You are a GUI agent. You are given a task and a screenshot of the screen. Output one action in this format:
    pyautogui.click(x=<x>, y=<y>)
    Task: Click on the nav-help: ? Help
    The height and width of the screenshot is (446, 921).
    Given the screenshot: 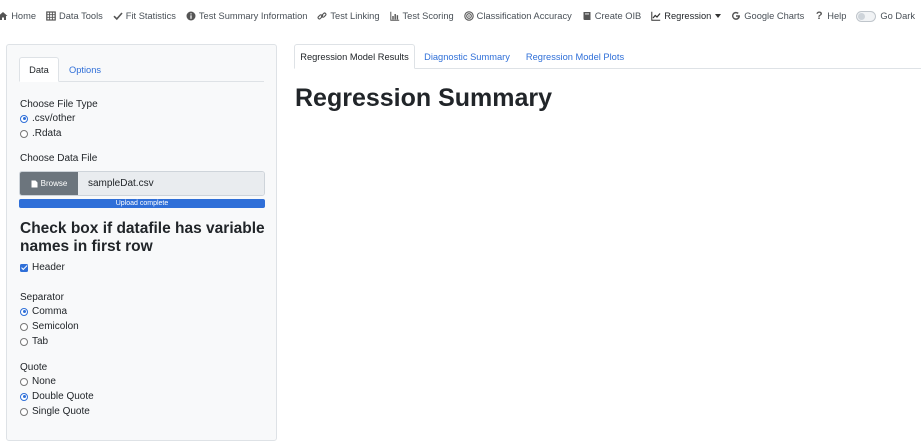 What is the action you would take?
    pyautogui.click(x=830, y=16)
    